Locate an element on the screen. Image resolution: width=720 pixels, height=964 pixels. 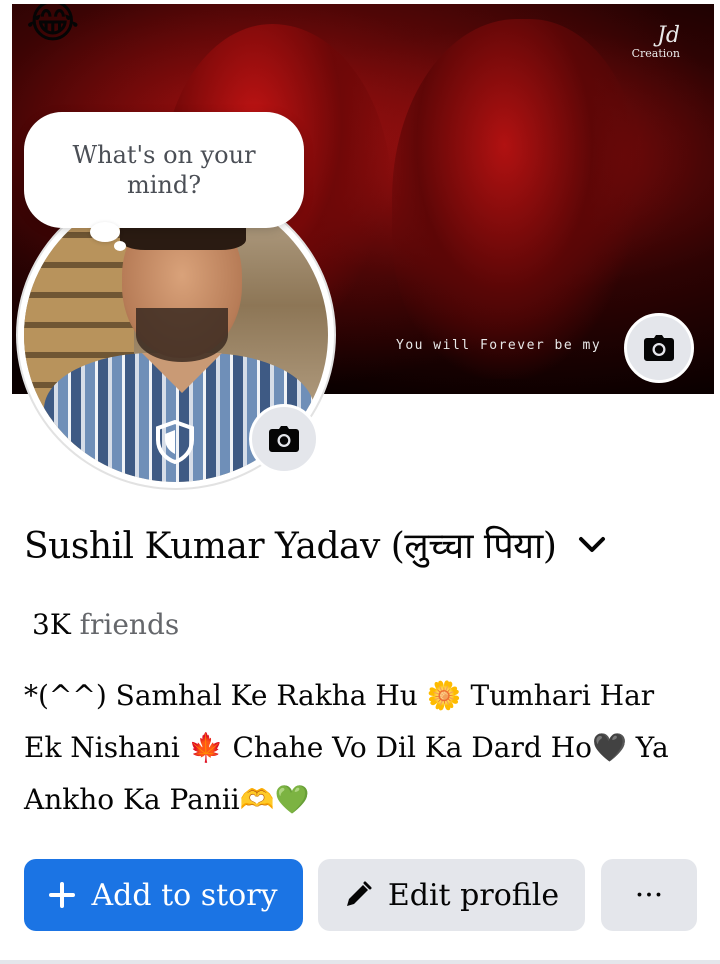
add-to-story-label: Add to story is located at coordinates (184, 895).